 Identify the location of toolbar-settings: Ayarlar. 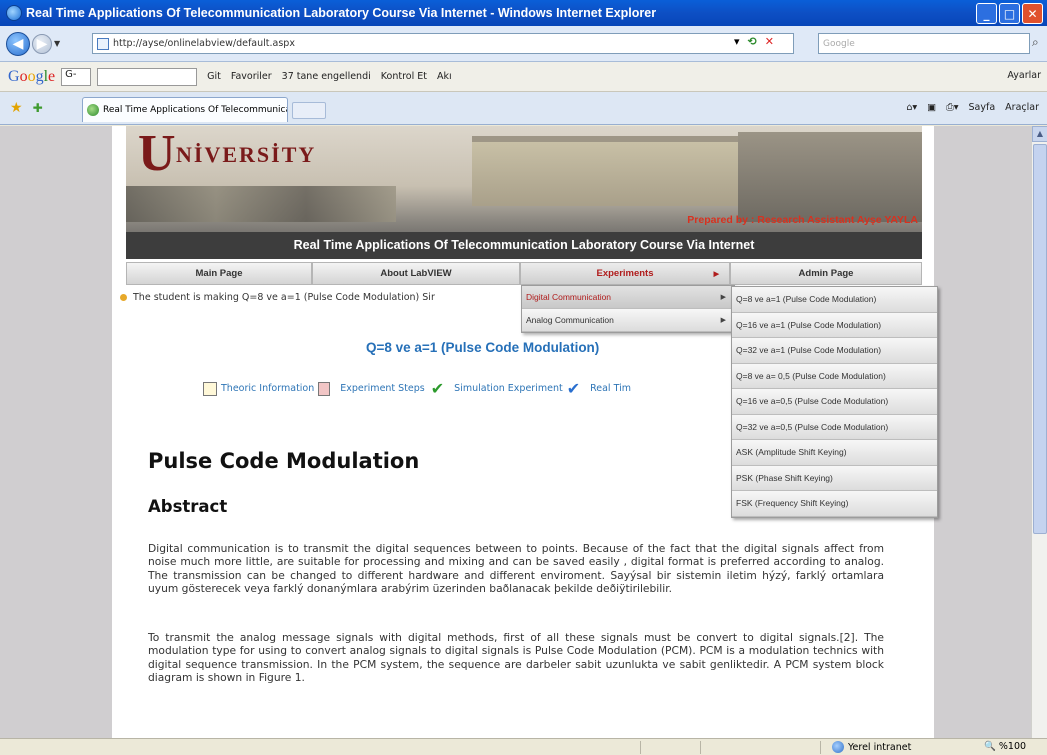
(1024, 75).